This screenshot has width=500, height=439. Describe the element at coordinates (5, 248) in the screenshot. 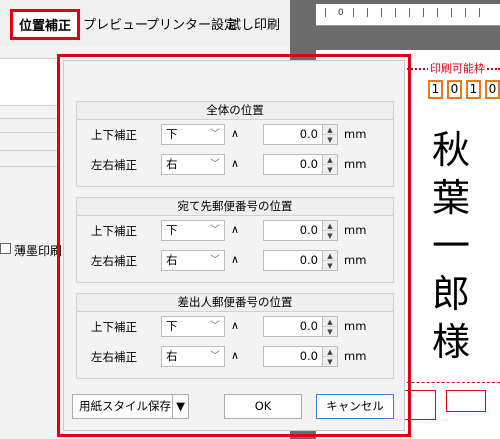

I see `light-ink-checkbox` at that location.